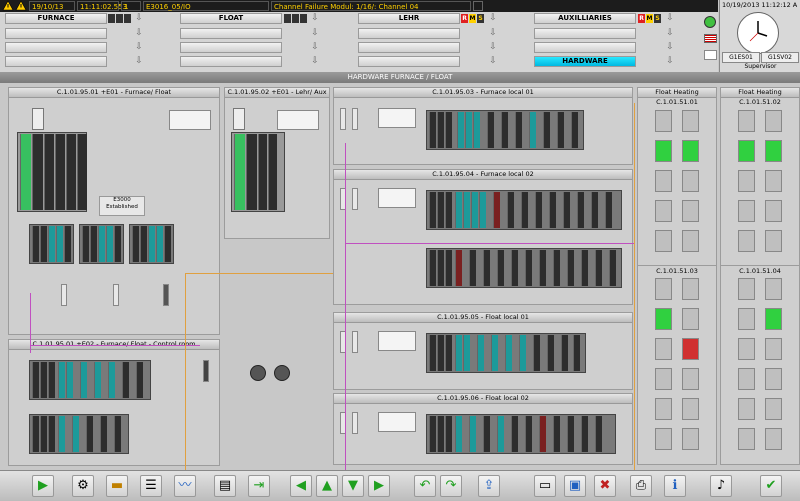  What do you see at coordinates (641, 486) in the screenshot?
I see `print-icon: ⎙` at bounding box center [641, 486].